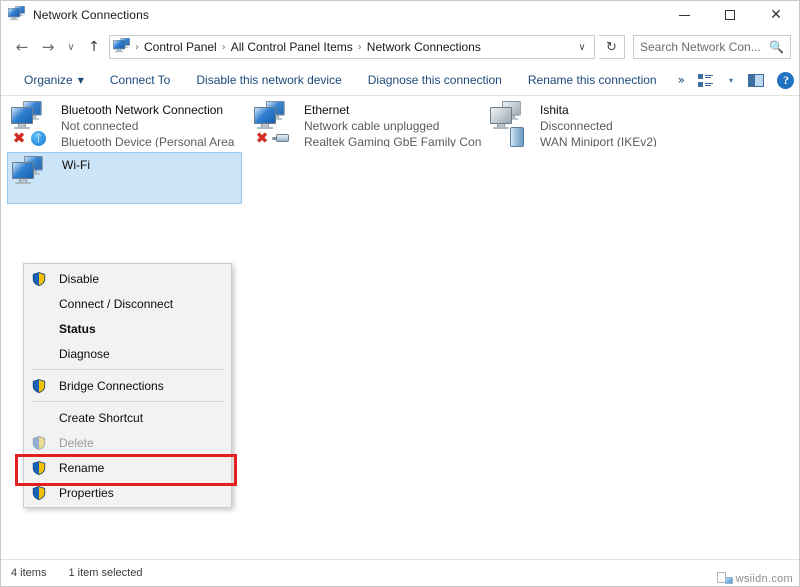 This screenshot has width=800, height=587. What do you see at coordinates (140, 80) in the screenshot?
I see `connect-to-button: Connect To` at bounding box center [140, 80].